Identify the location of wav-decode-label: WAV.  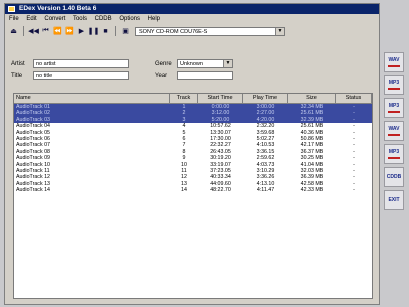
(394, 129).